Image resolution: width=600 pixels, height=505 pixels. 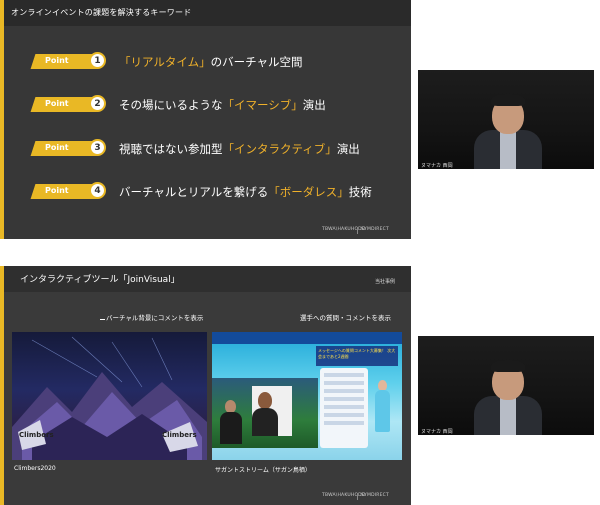 I want to click on presenter-body, so click(x=231, y=428).